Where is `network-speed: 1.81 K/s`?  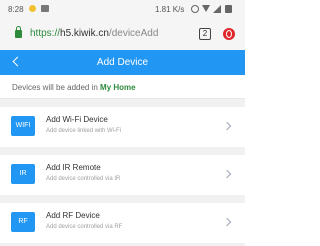
network-speed: 1.81 K/s is located at coordinates (170, 9).